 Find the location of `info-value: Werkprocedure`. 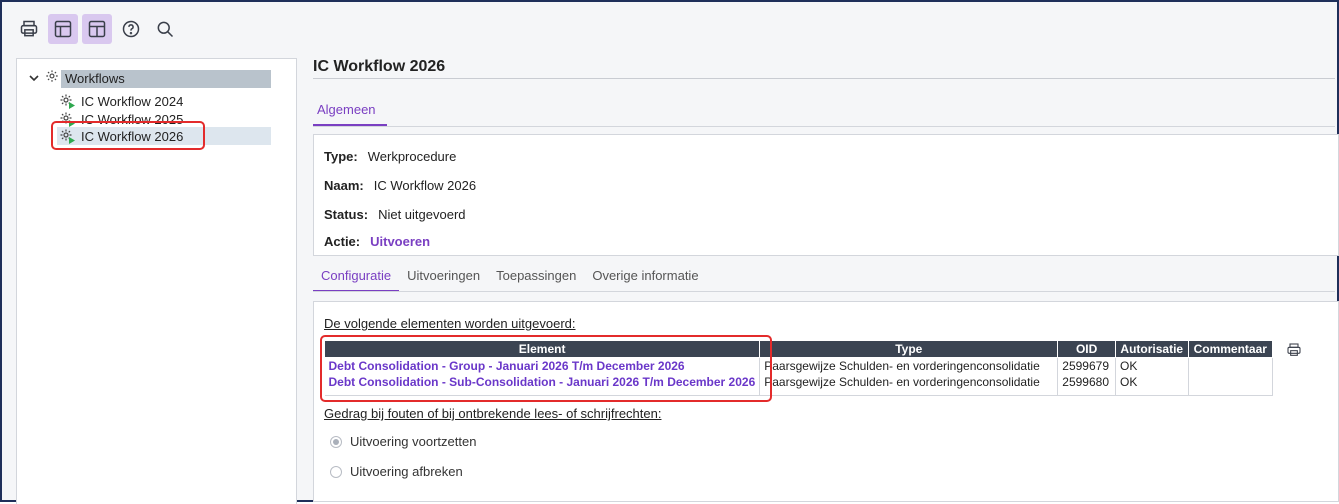

info-value: Werkprocedure is located at coordinates (412, 156).